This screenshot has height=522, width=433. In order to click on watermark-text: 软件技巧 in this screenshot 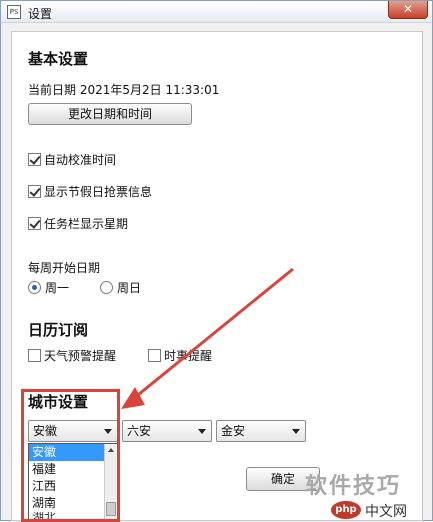, I will do `click(353, 486)`.